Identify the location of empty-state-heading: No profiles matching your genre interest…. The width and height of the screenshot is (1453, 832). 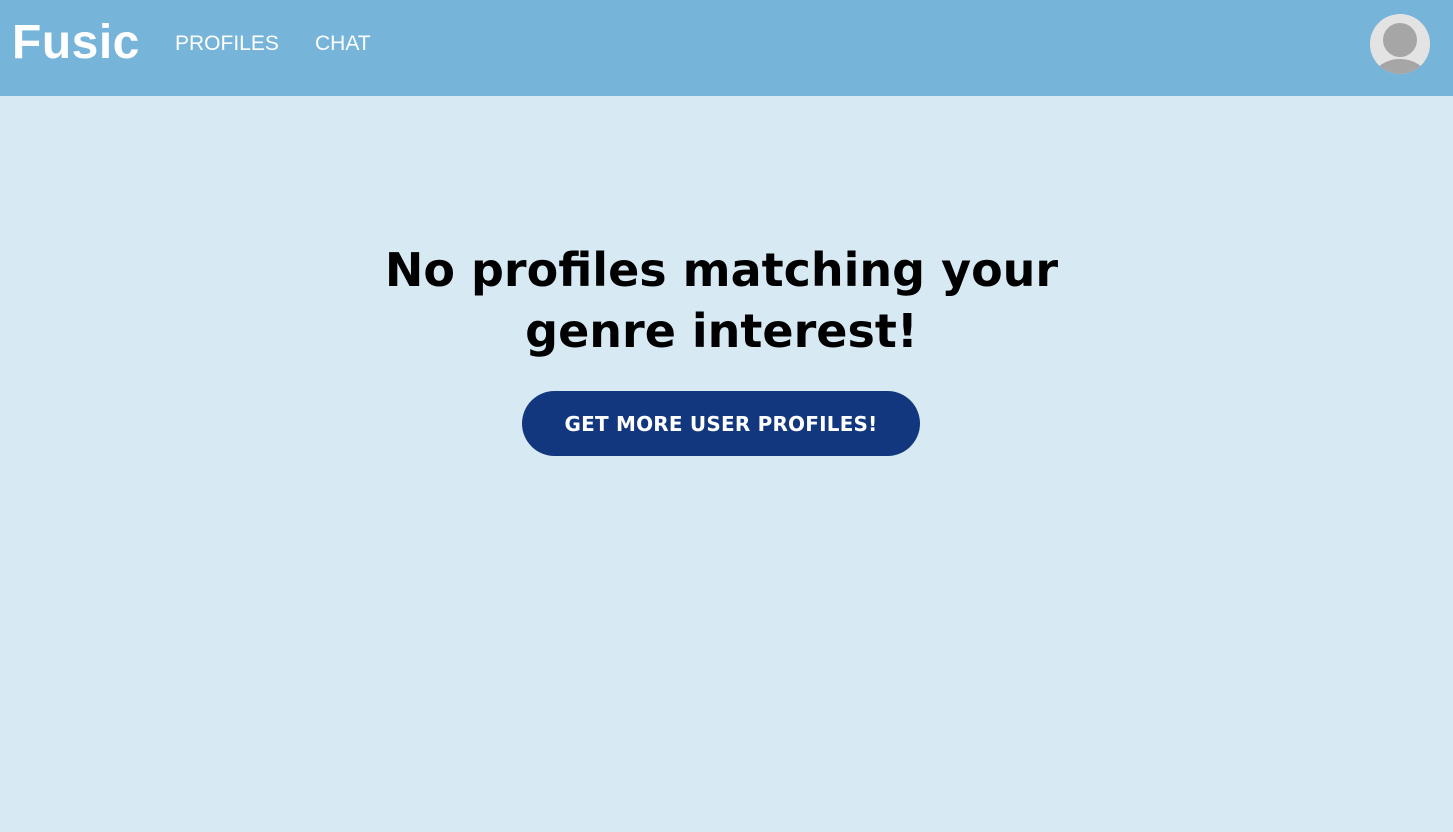
(721, 301).